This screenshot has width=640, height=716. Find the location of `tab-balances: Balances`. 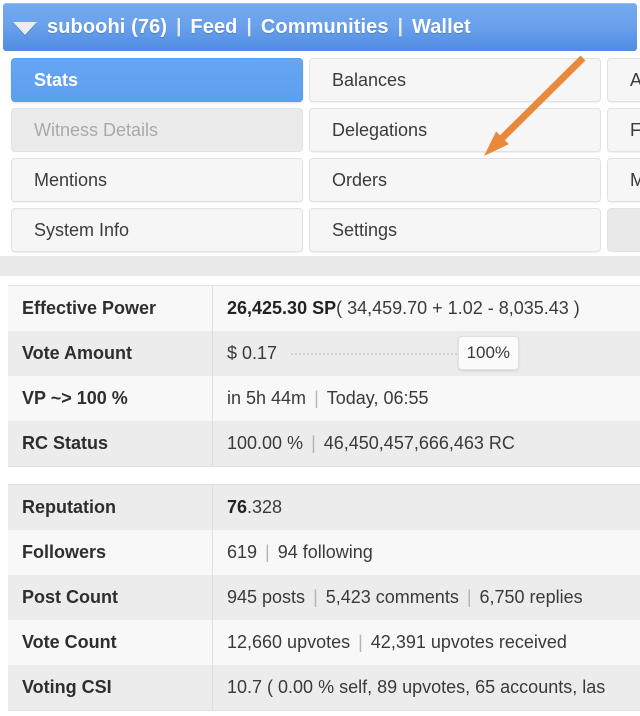

tab-balances: Balances is located at coordinates (455, 80).